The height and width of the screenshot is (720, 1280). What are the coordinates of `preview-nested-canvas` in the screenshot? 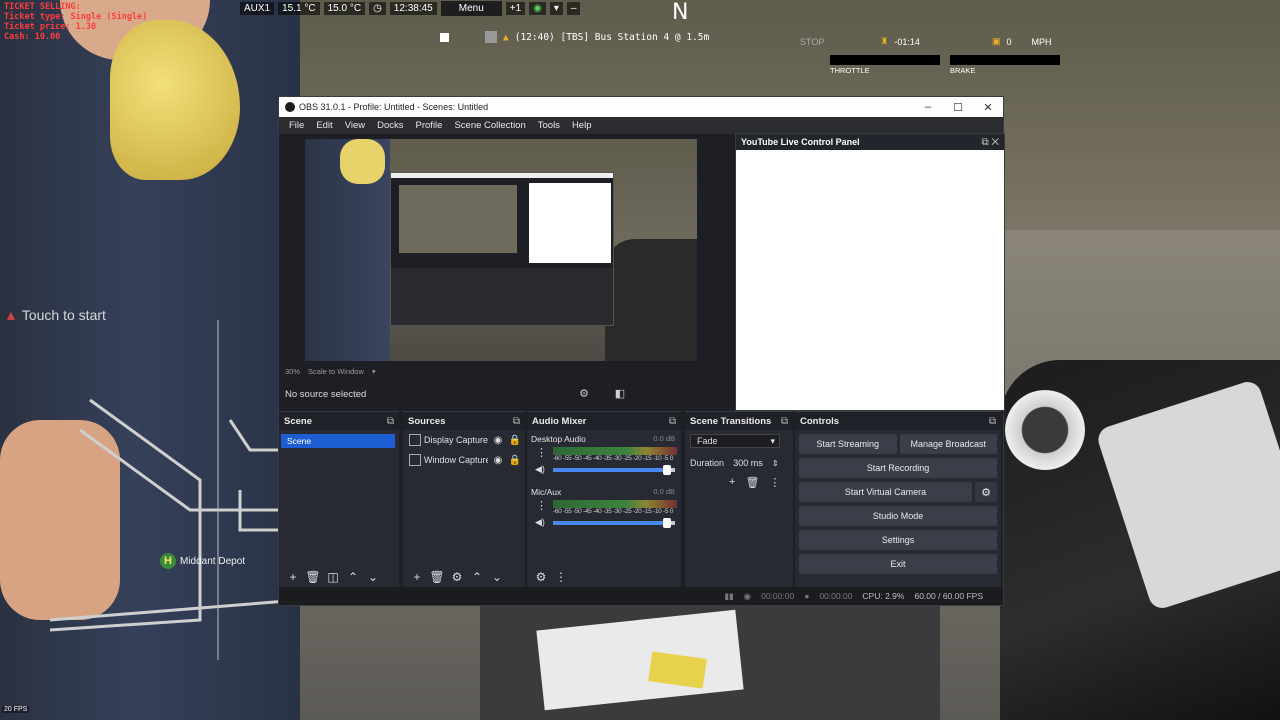 It's located at (458, 219).